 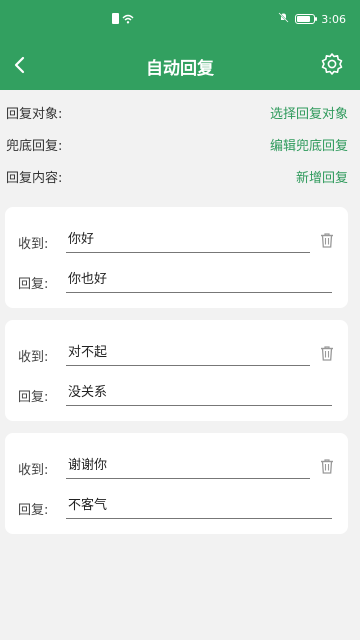 What do you see at coordinates (309, 144) in the screenshot?
I see `edit-fallback-reply-link: 编辑兜底回复` at bounding box center [309, 144].